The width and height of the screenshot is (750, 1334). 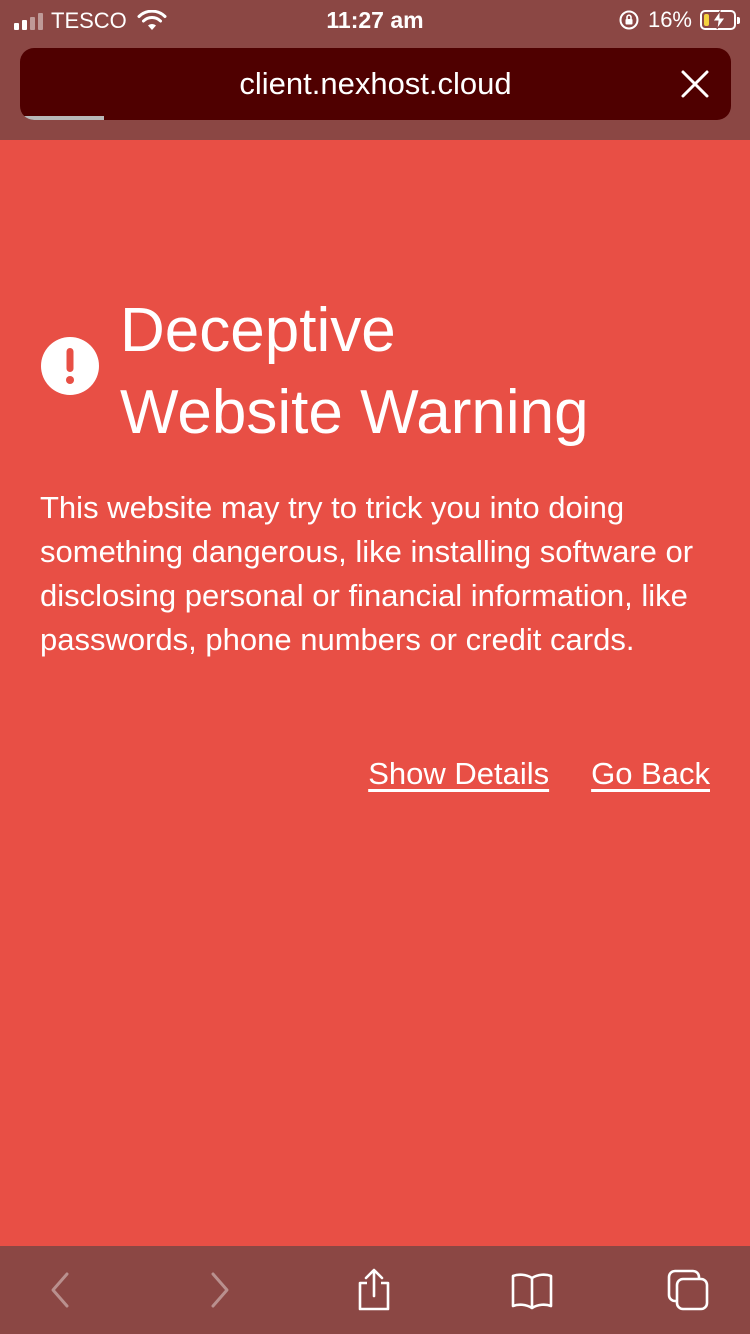 I want to click on share-icon, so click(x=374, y=1290).